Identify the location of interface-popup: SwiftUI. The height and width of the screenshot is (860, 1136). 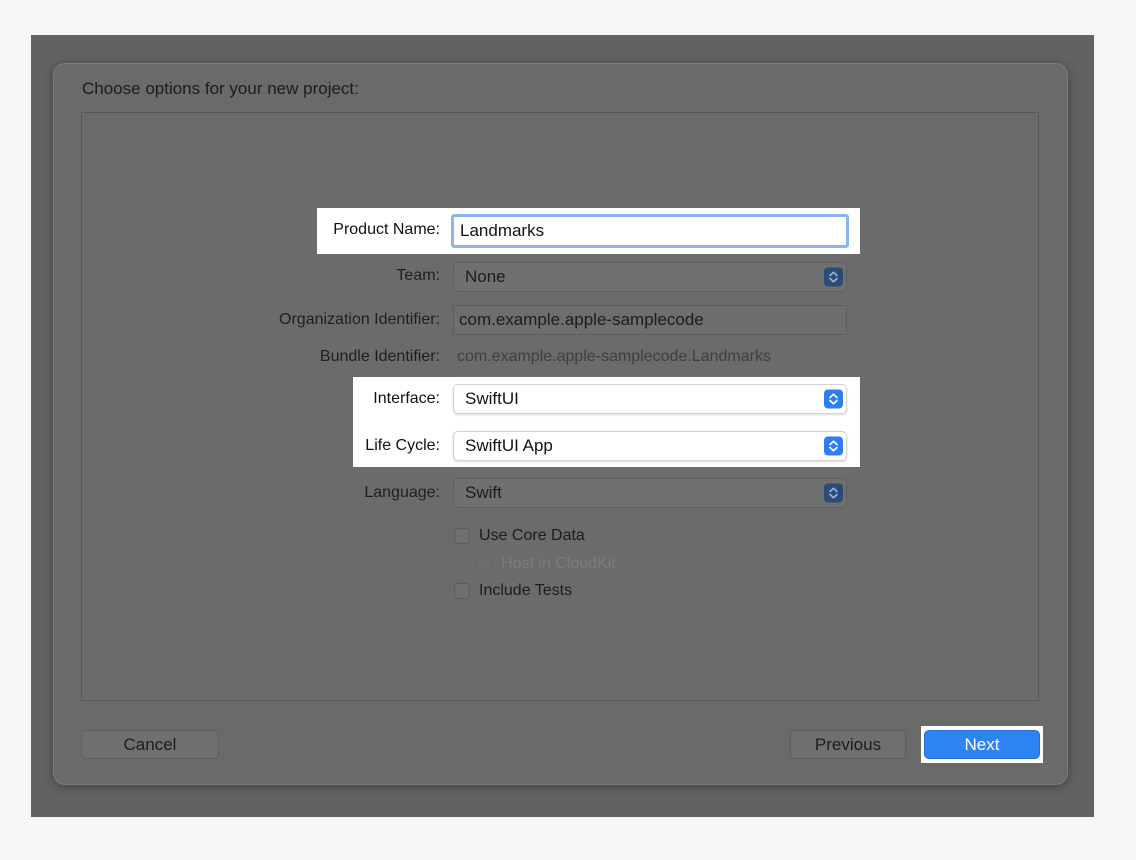
(650, 399).